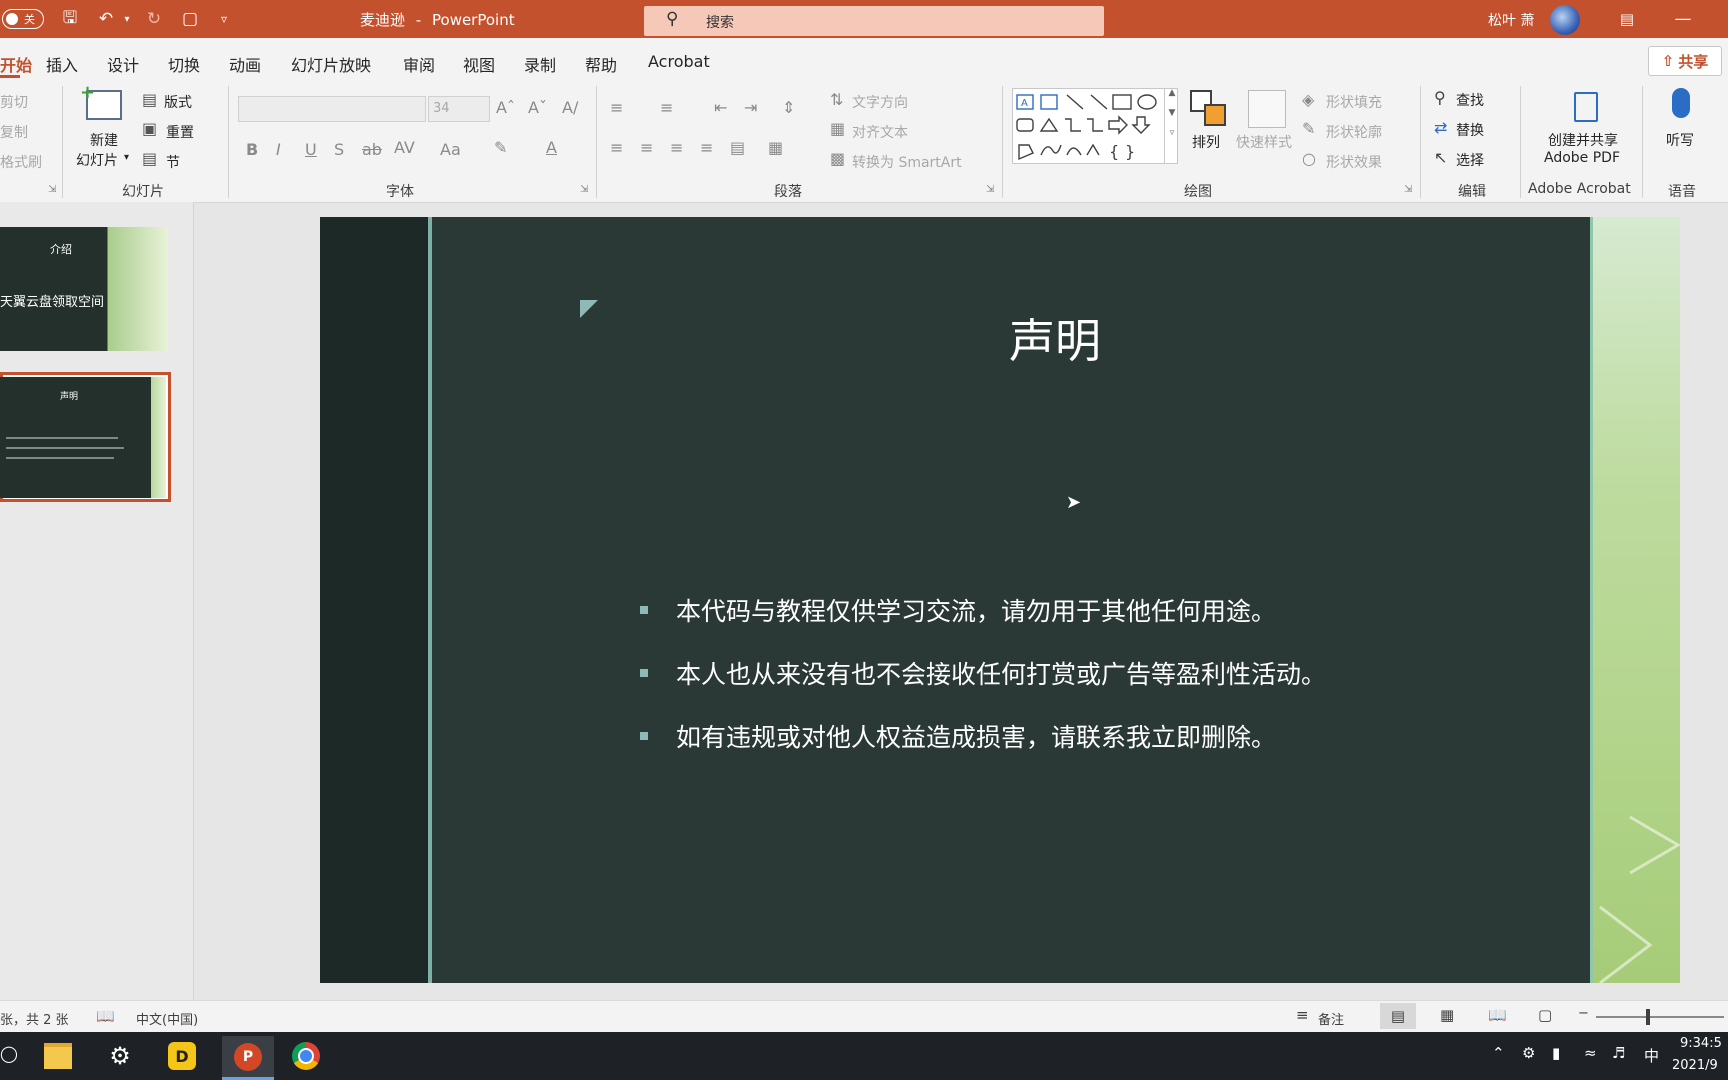 The width and height of the screenshot is (1728, 1080). I want to click on italic-icon: I, so click(278, 149).